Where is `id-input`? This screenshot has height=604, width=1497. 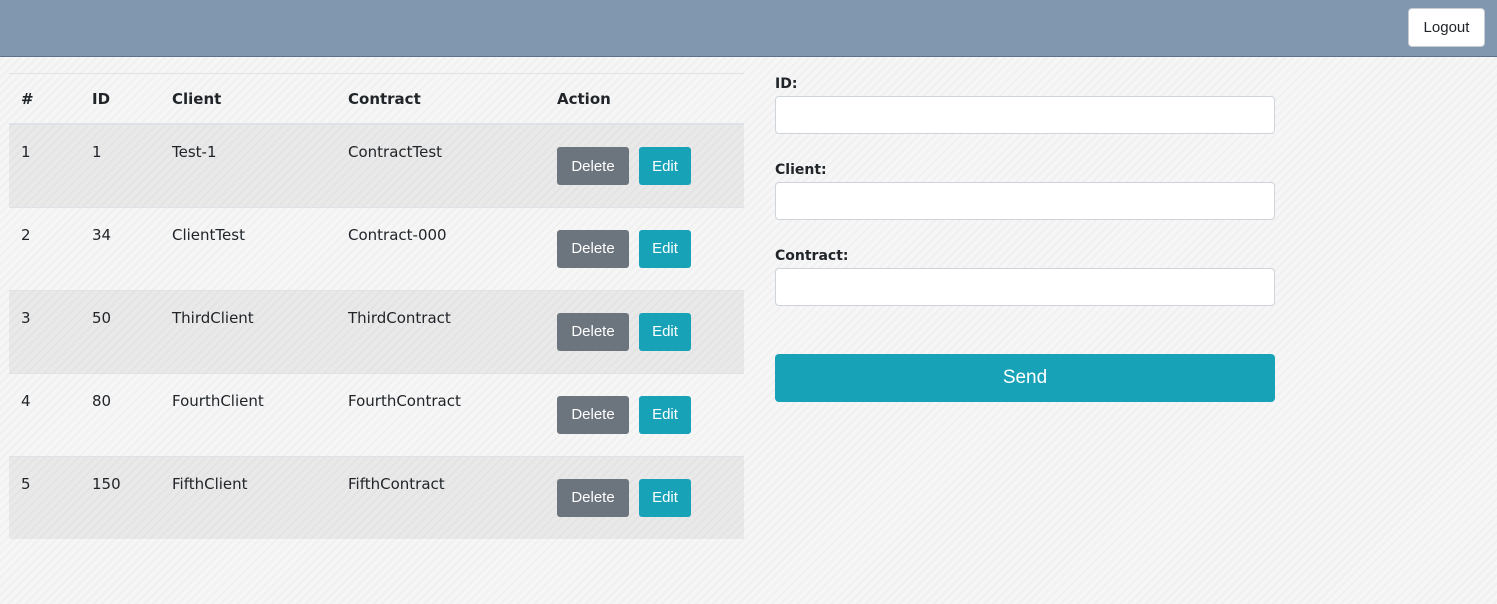
id-input is located at coordinates (1025, 115).